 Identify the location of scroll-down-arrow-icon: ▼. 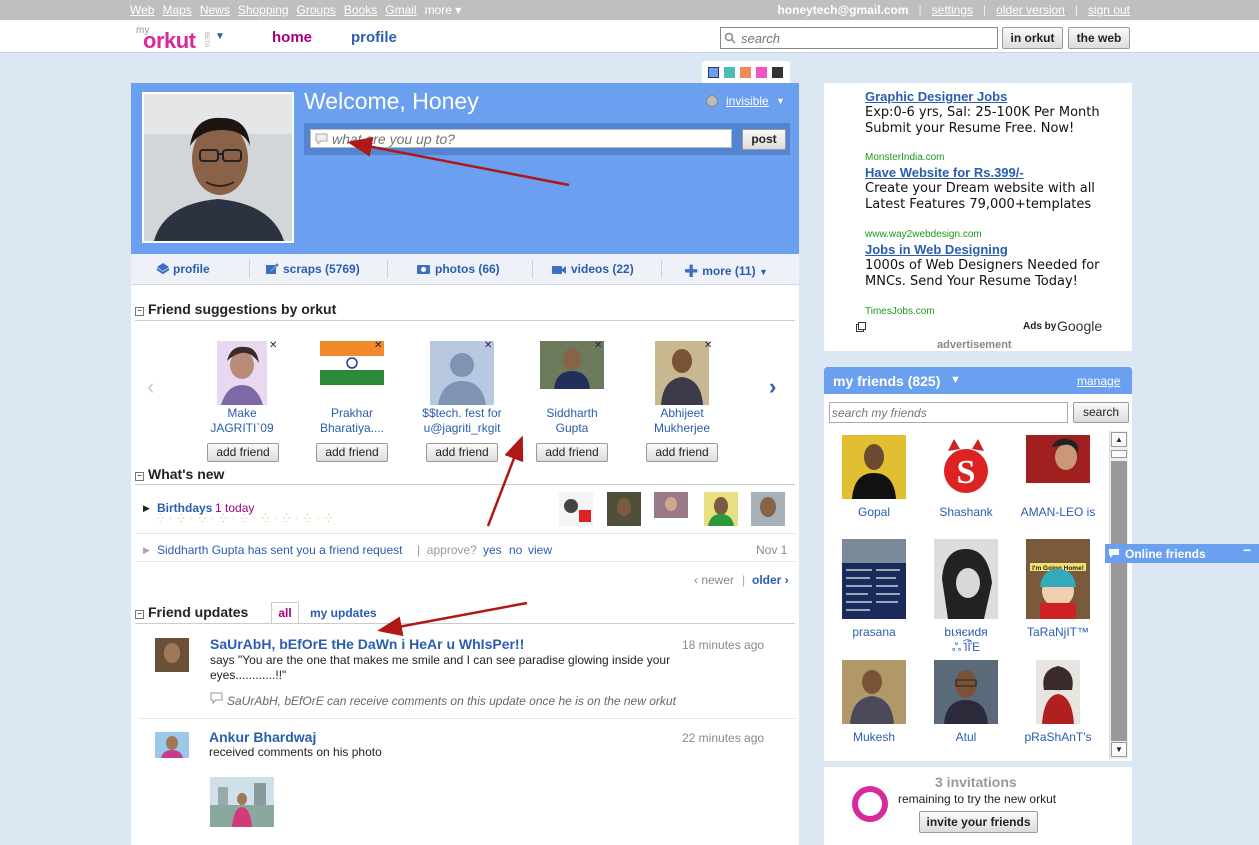
(1119, 749).